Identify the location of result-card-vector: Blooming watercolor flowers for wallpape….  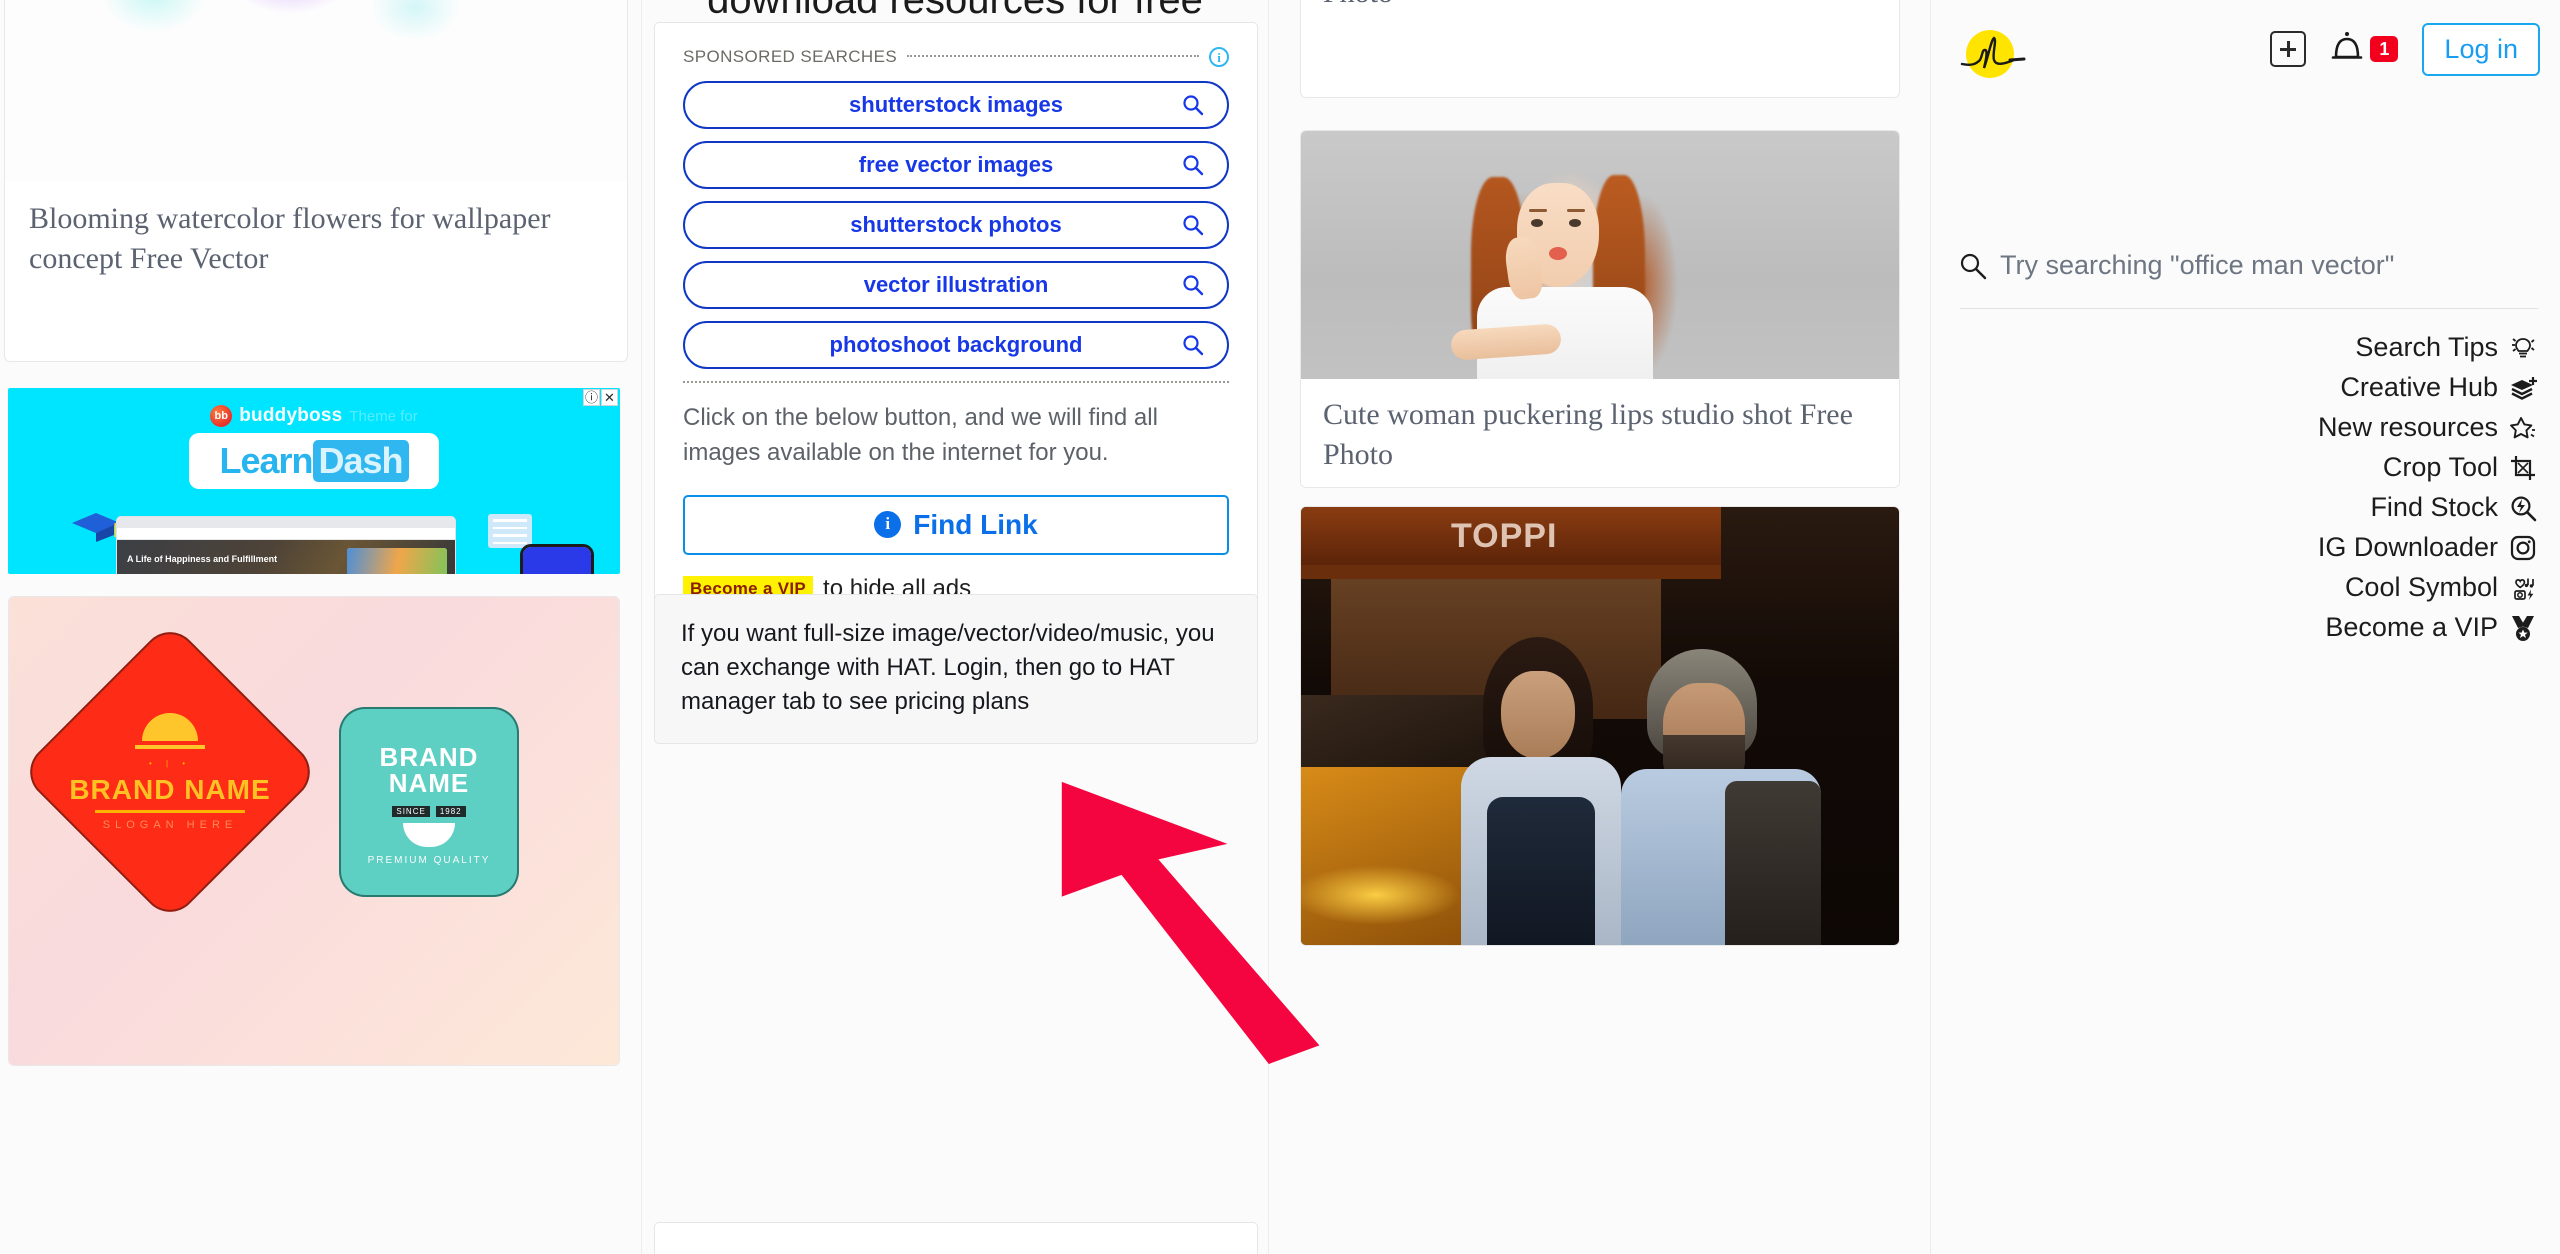
(316, 181).